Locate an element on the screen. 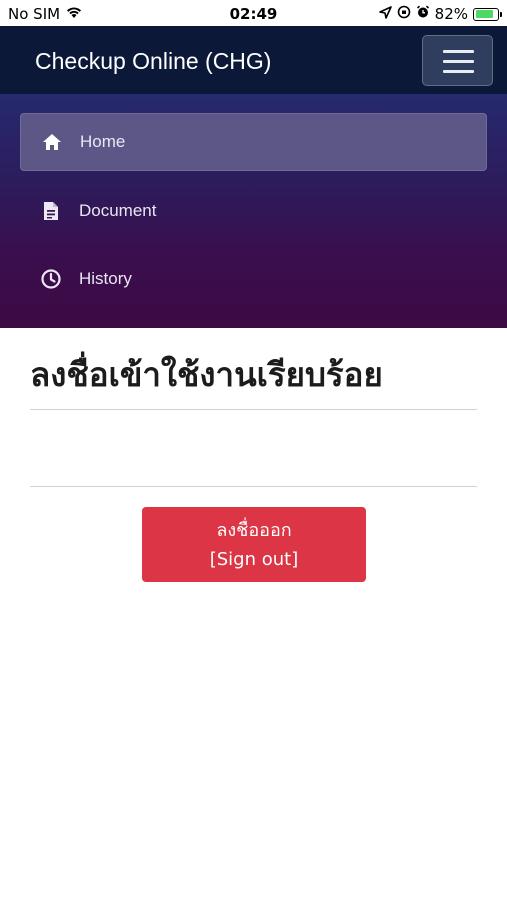 The height and width of the screenshot is (900, 507). location-icon is located at coordinates (385, 14).